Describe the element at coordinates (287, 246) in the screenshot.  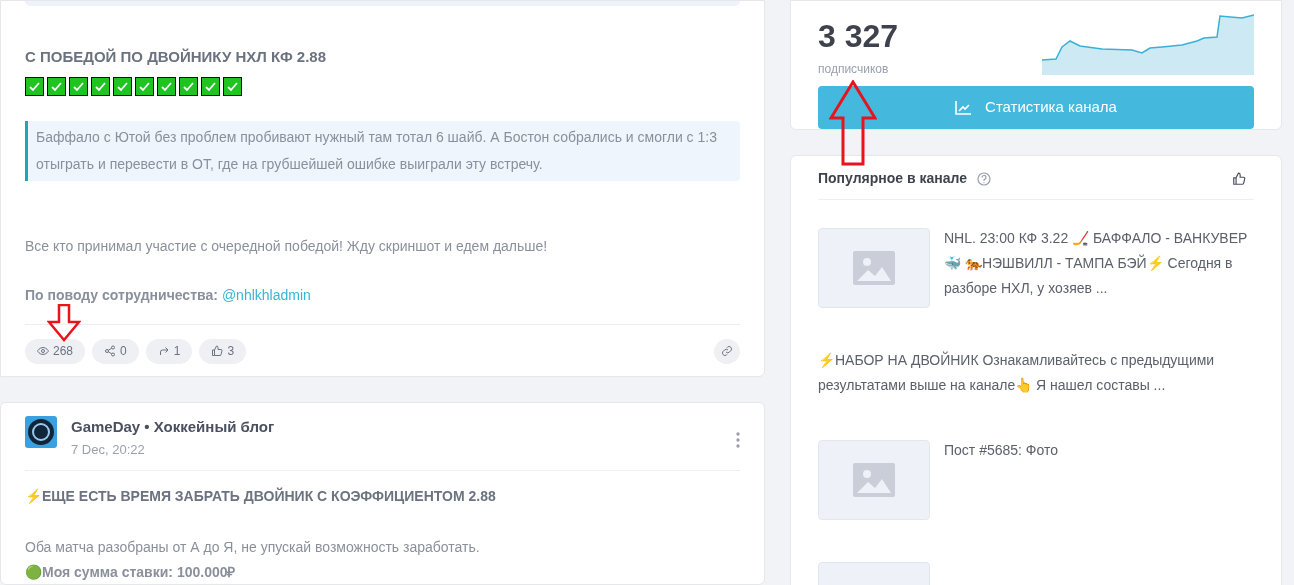
I see `post-text: Все кто принимал участие с очередной победой! Жду скриншот и едем дальше!` at that location.